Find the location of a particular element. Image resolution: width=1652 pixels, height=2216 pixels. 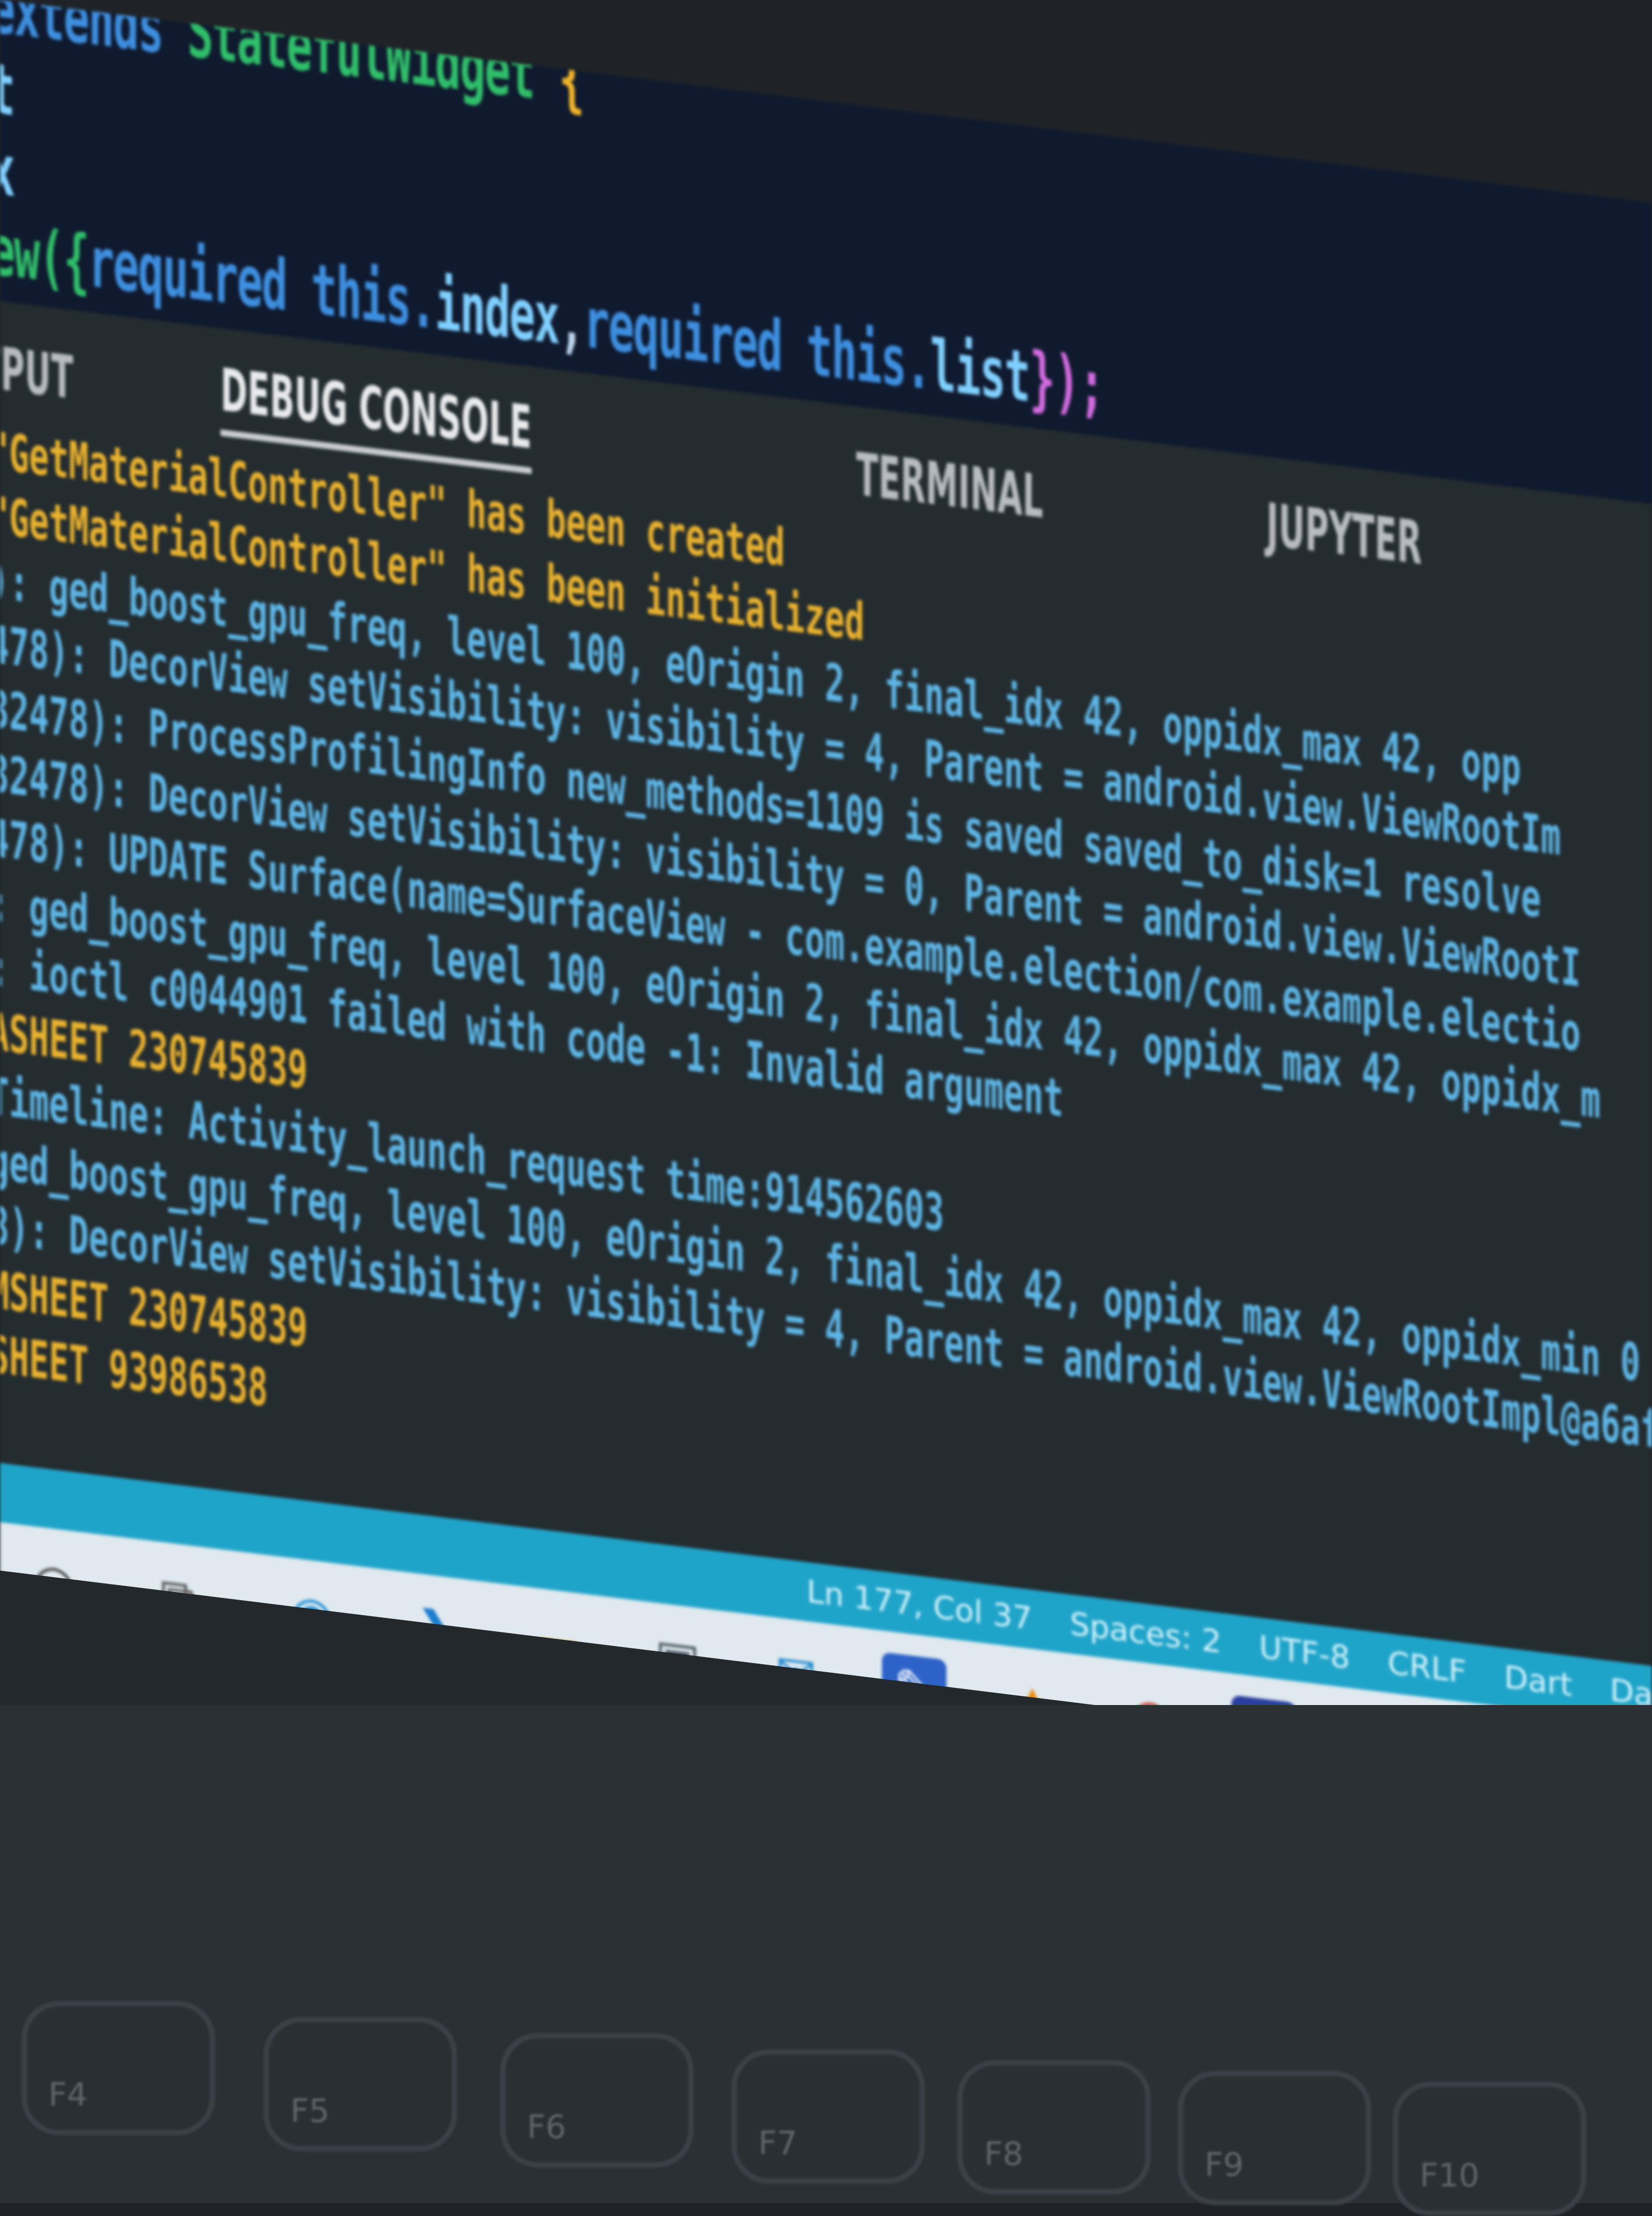

code-token: list is located at coordinates (979, 371).